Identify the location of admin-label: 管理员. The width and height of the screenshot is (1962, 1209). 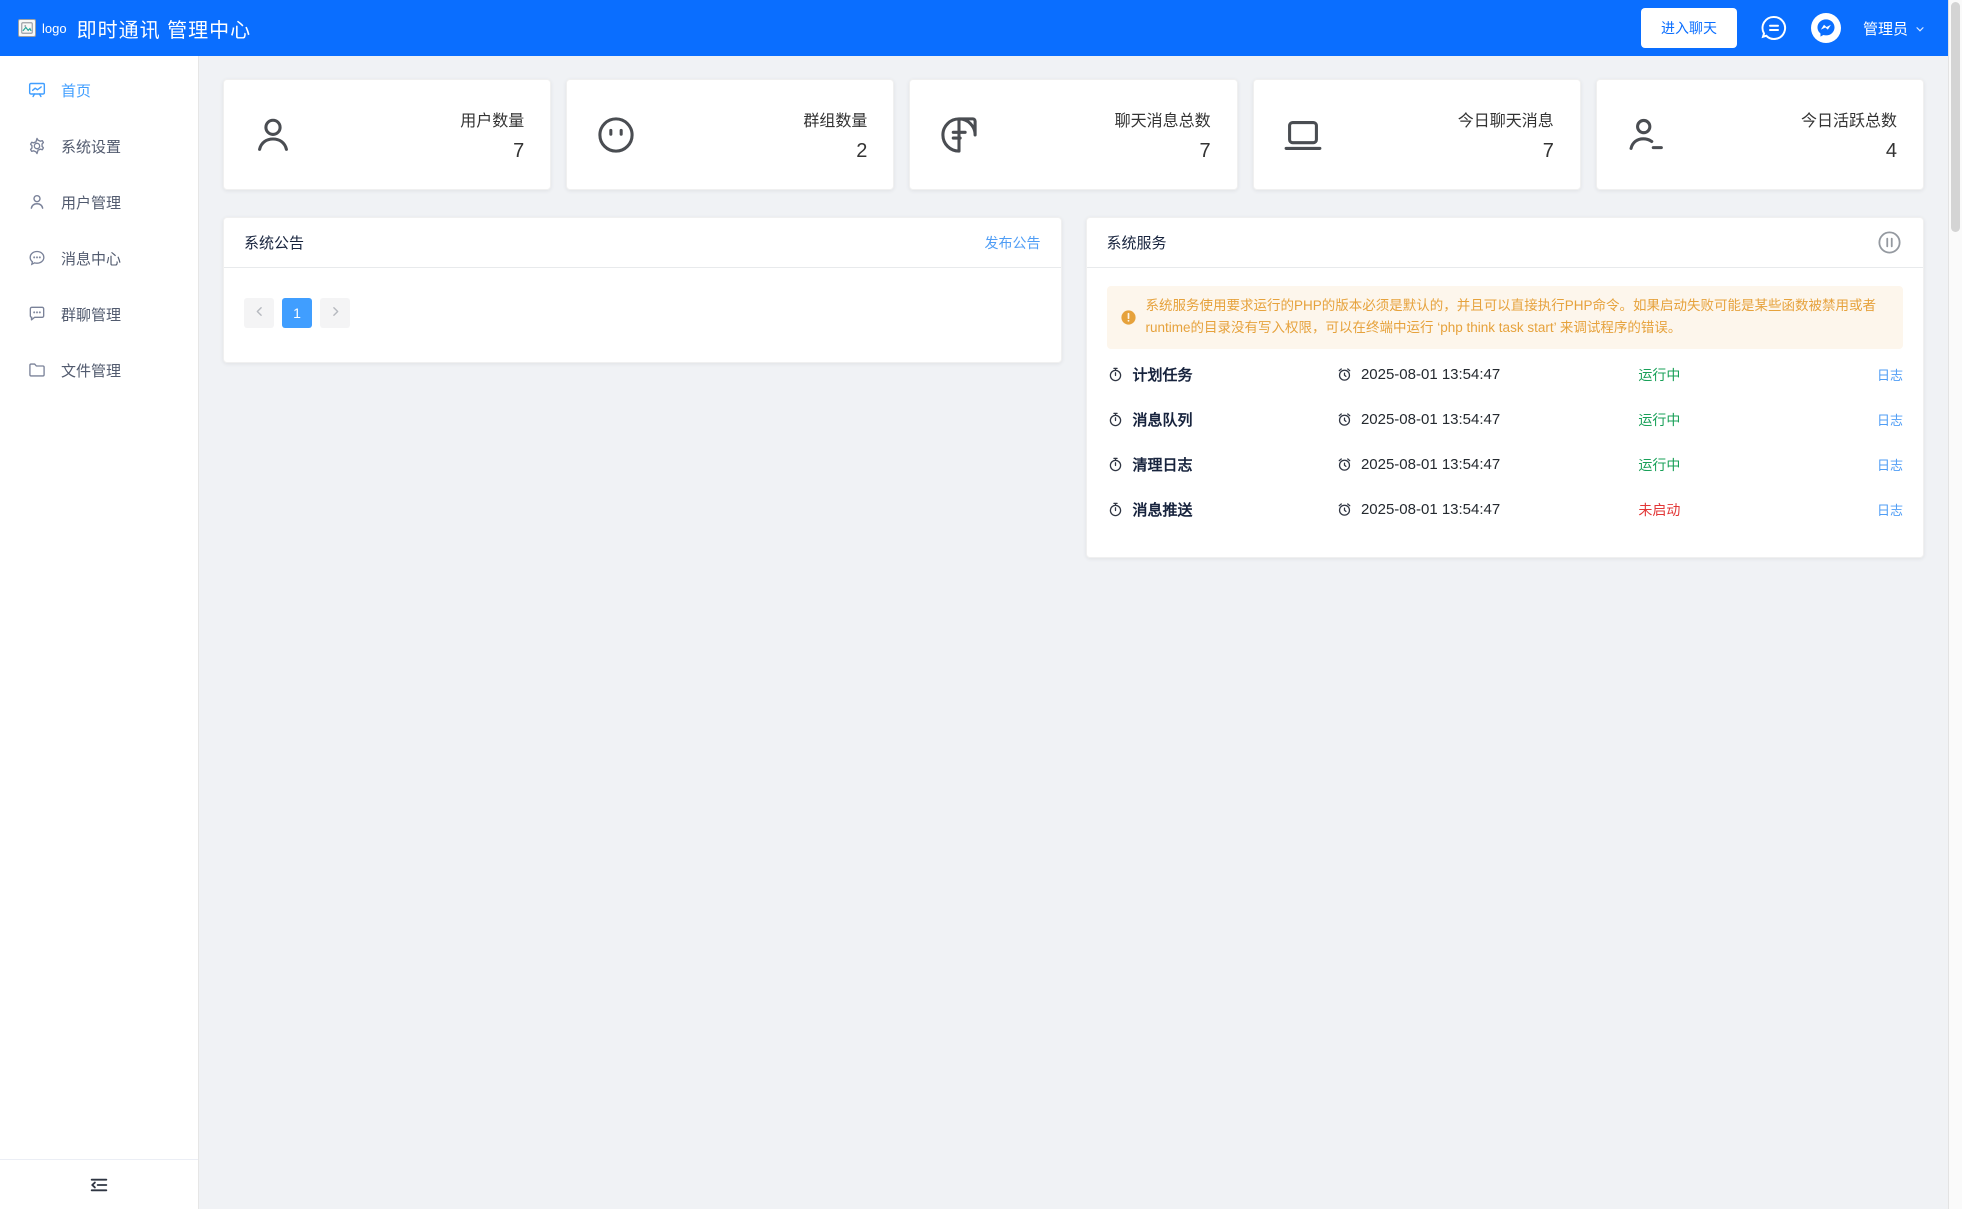
(1885, 29).